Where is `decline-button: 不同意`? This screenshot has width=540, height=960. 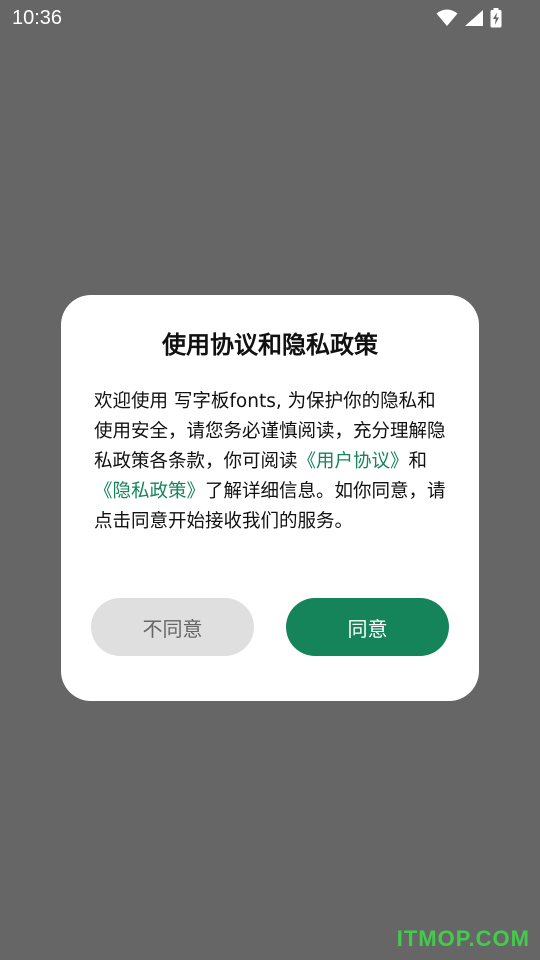
decline-button: 不同意 is located at coordinates (172, 627).